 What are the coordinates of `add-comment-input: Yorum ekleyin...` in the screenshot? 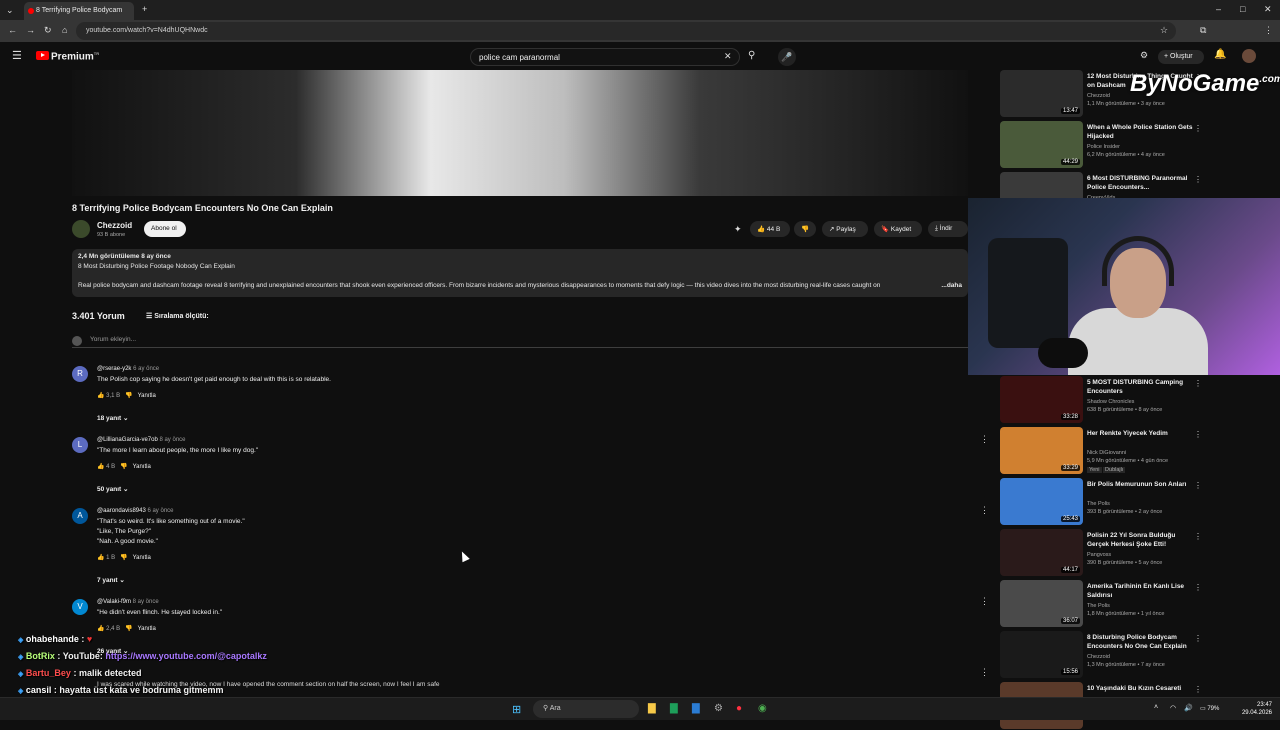 It's located at (520, 342).